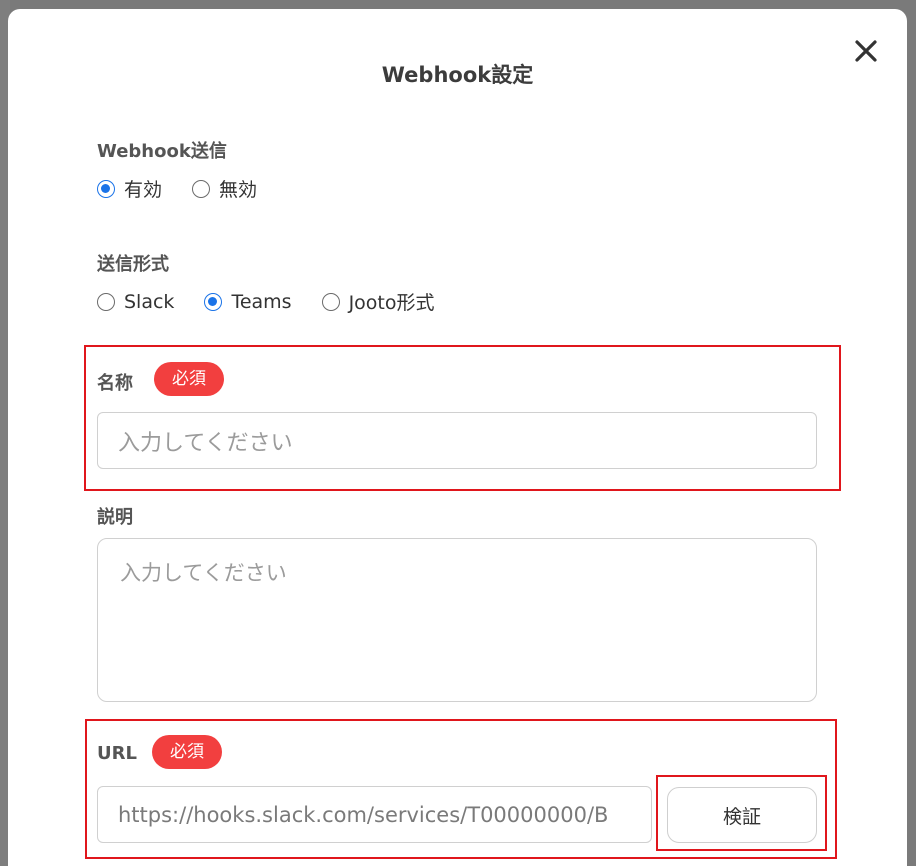 The height and width of the screenshot is (866, 916). What do you see at coordinates (115, 517) in the screenshot?
I see `description-label: 説明` at bounding box center [115, 517].